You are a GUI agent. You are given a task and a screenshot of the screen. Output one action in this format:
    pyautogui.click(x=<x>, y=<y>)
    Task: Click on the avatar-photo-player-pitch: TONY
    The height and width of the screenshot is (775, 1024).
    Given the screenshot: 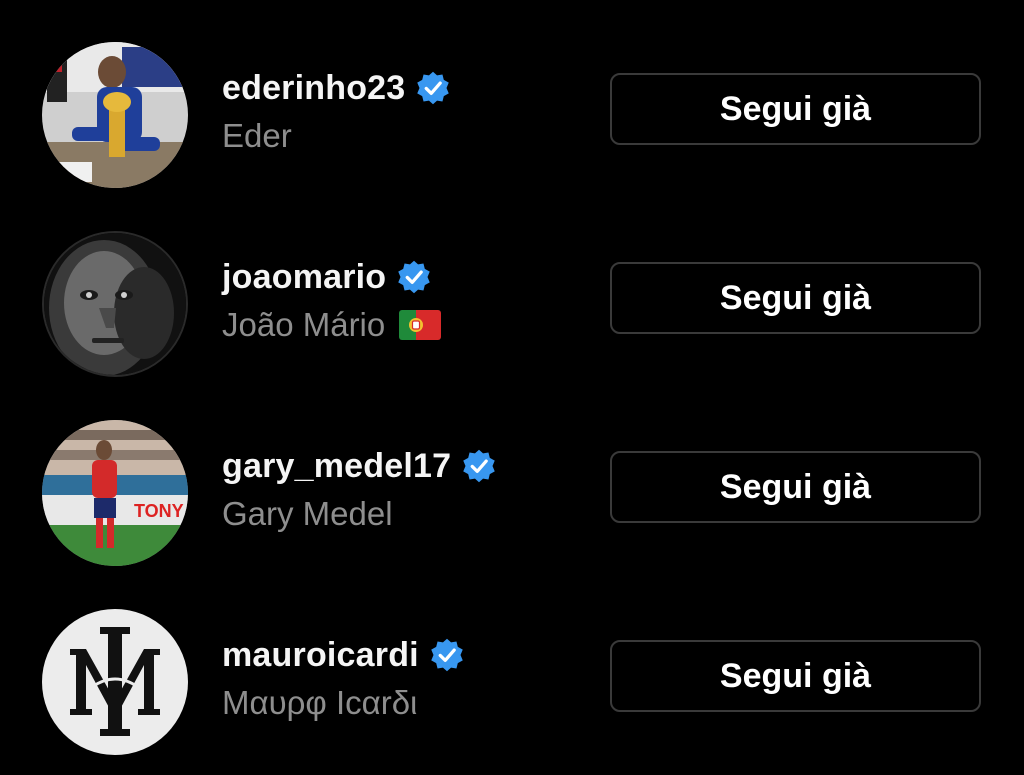 What is the action you would take?
    pyautogui.click(x=115, y=493)
    